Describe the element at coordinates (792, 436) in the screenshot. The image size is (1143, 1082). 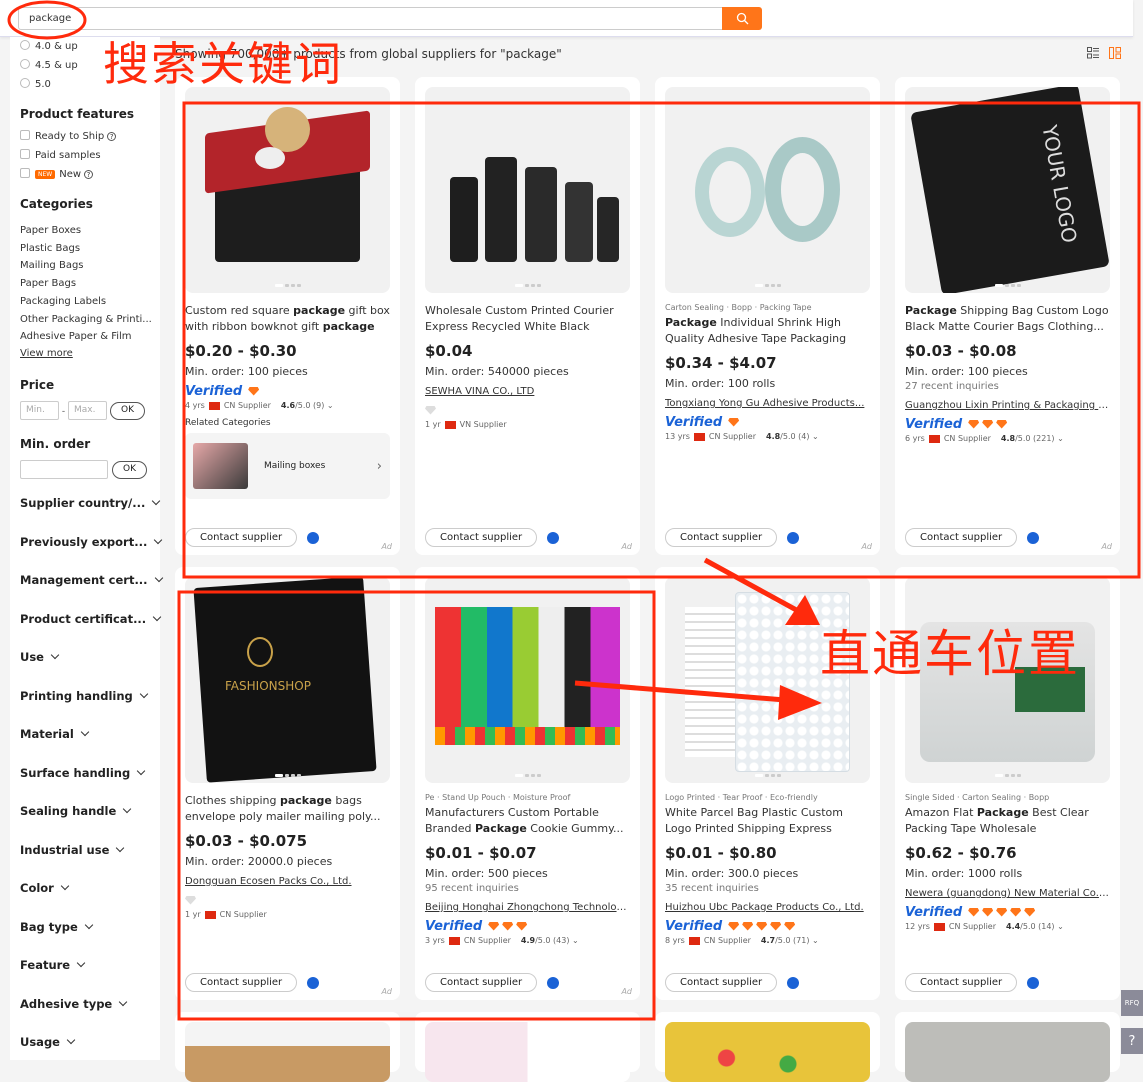
I see `supplier-rating: 4.8/5.0 (4) ⌄` at that location.